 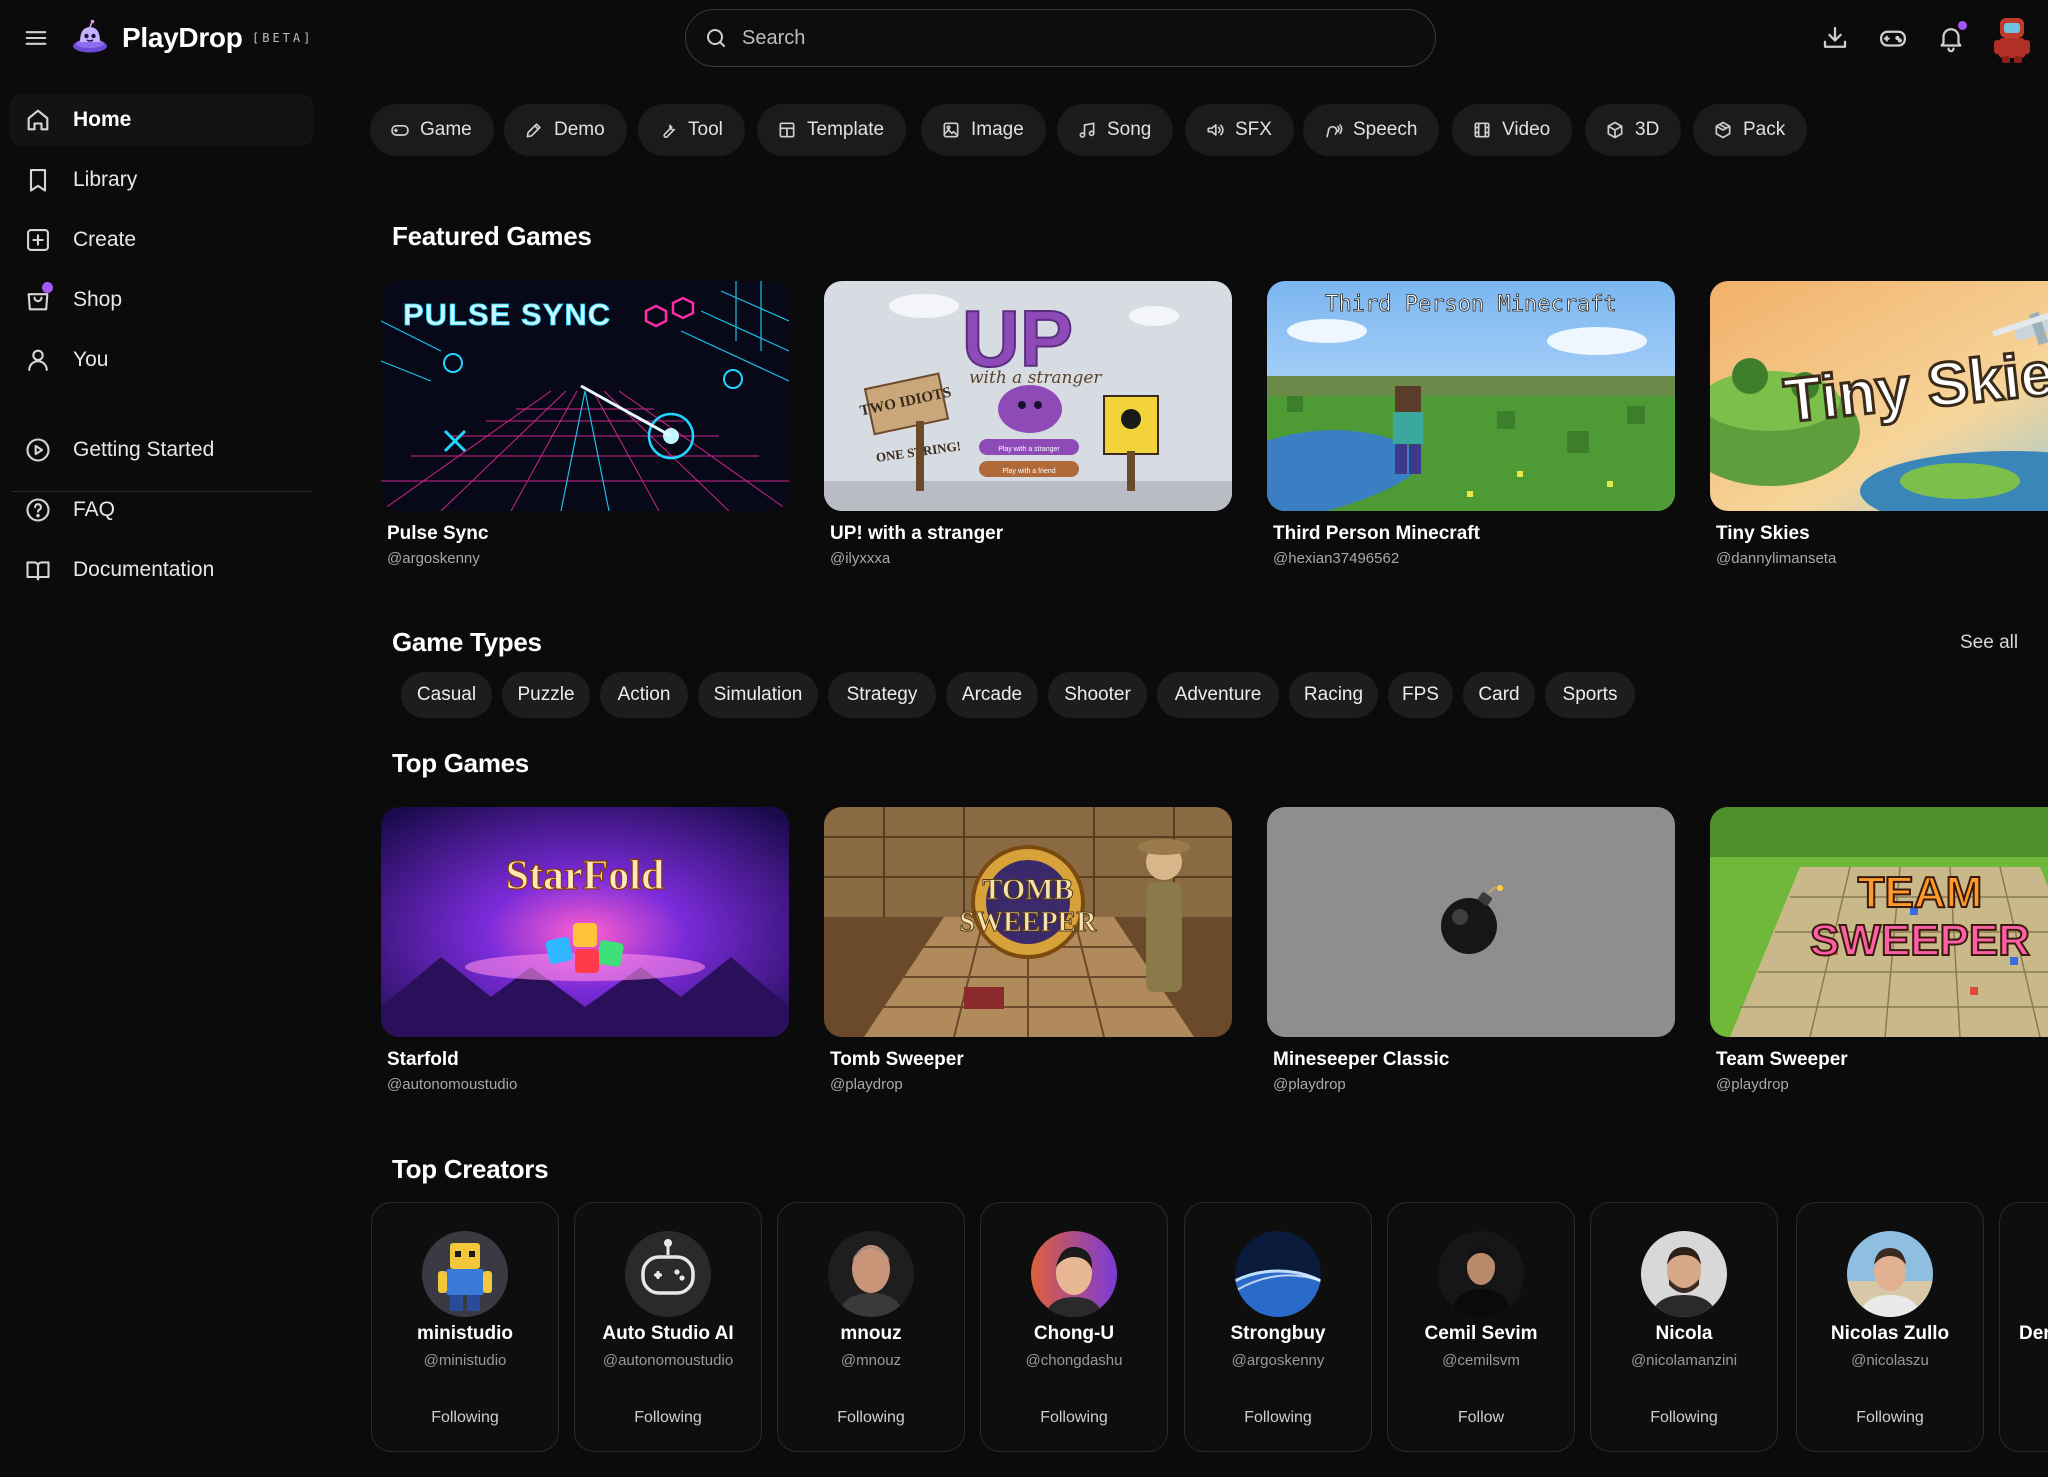 What do you see at coordinates (162, 510) in the screenshot?
I see `sidebar-item-faq: FAQ` at bounding box center [162, 510].